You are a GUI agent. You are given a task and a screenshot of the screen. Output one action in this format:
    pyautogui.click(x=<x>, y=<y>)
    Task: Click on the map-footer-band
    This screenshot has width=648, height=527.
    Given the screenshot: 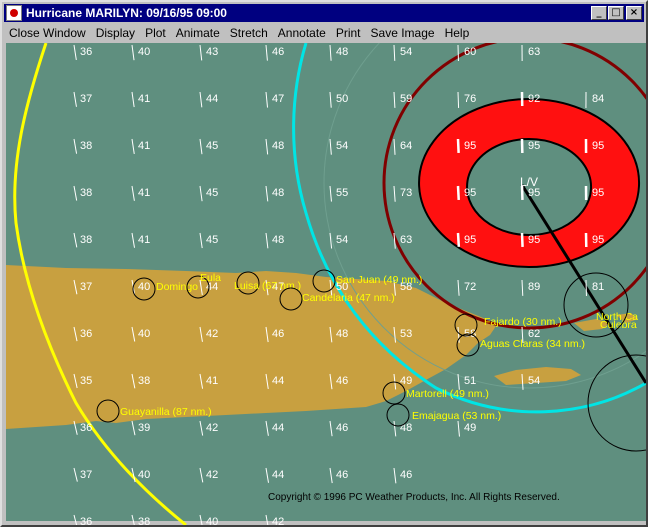 What is the action you would take?
    pyautogui.click(x=326, y=523)
    